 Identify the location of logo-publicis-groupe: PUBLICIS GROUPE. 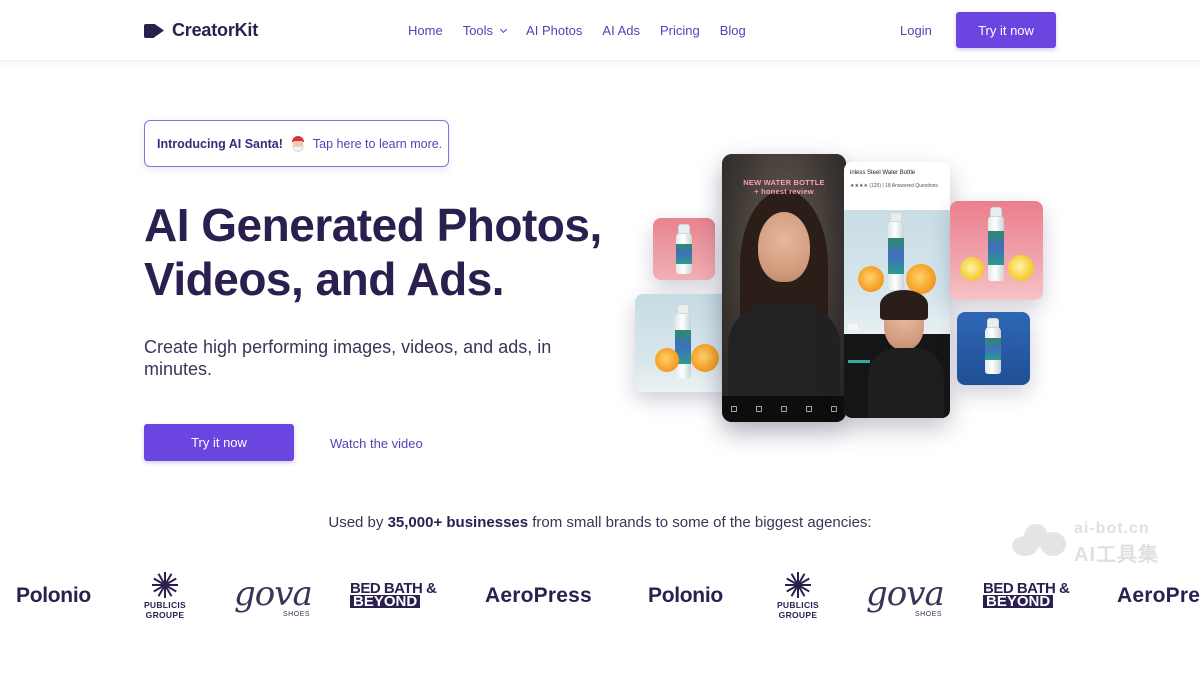
(165, 596).